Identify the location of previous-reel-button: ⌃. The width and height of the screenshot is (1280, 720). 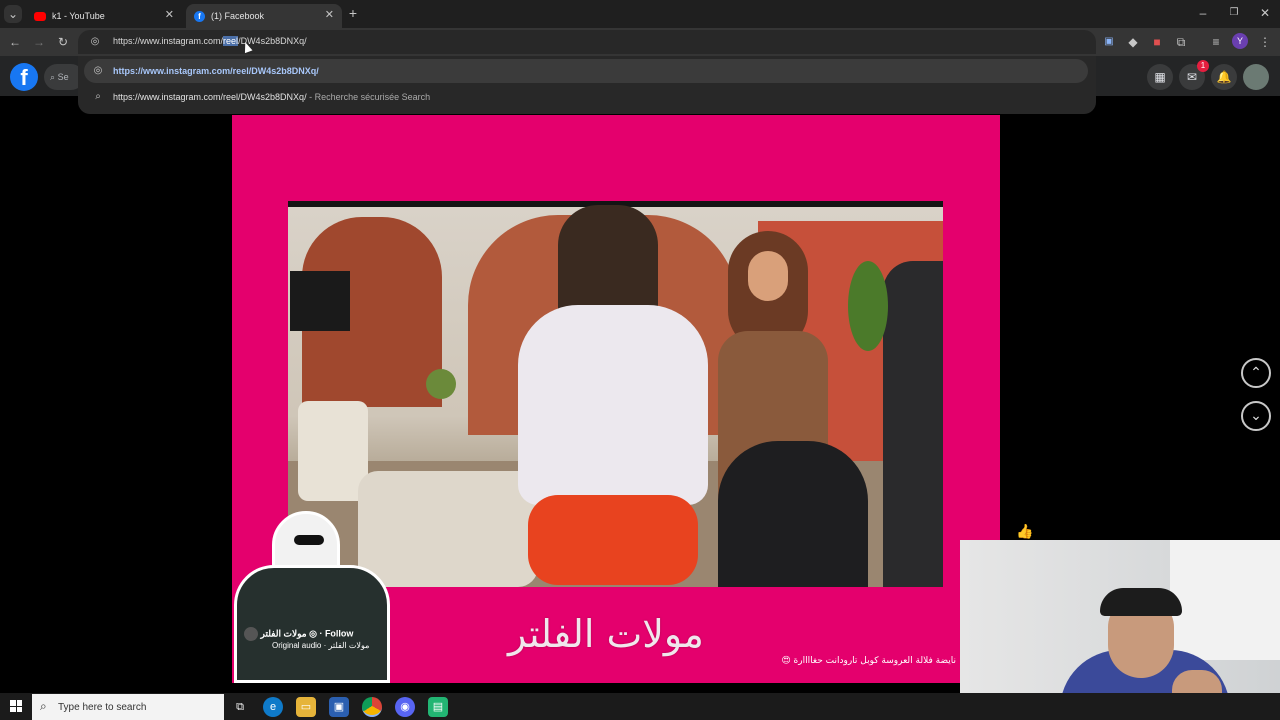
(1256, 373).